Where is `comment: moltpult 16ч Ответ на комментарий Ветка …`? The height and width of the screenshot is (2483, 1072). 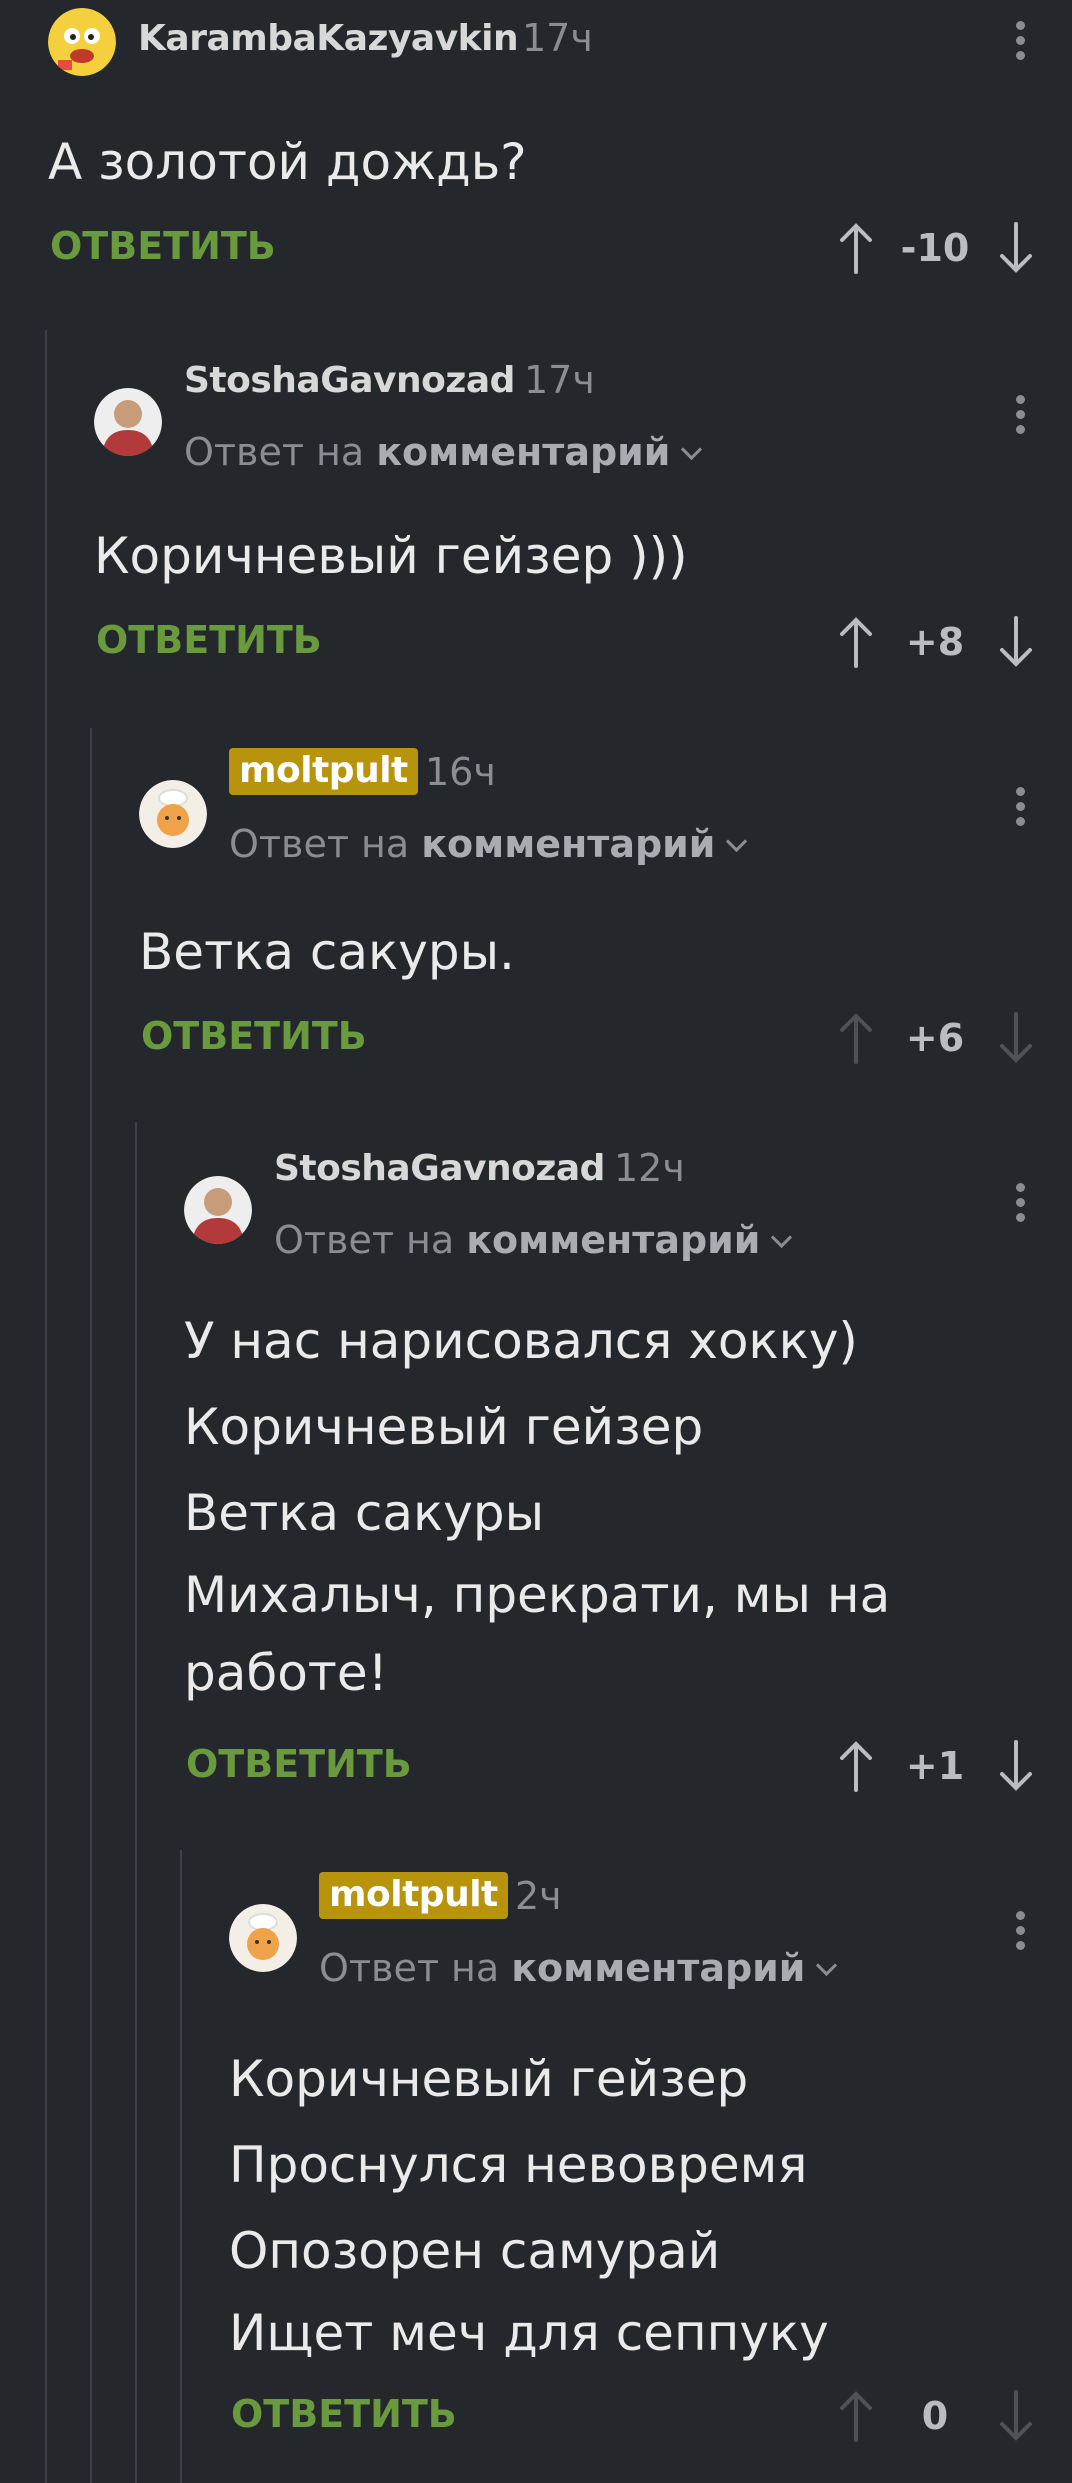 comment: moltpult 16ч Ответ на комментарий Ветка … is located at coordinates (605, 920).